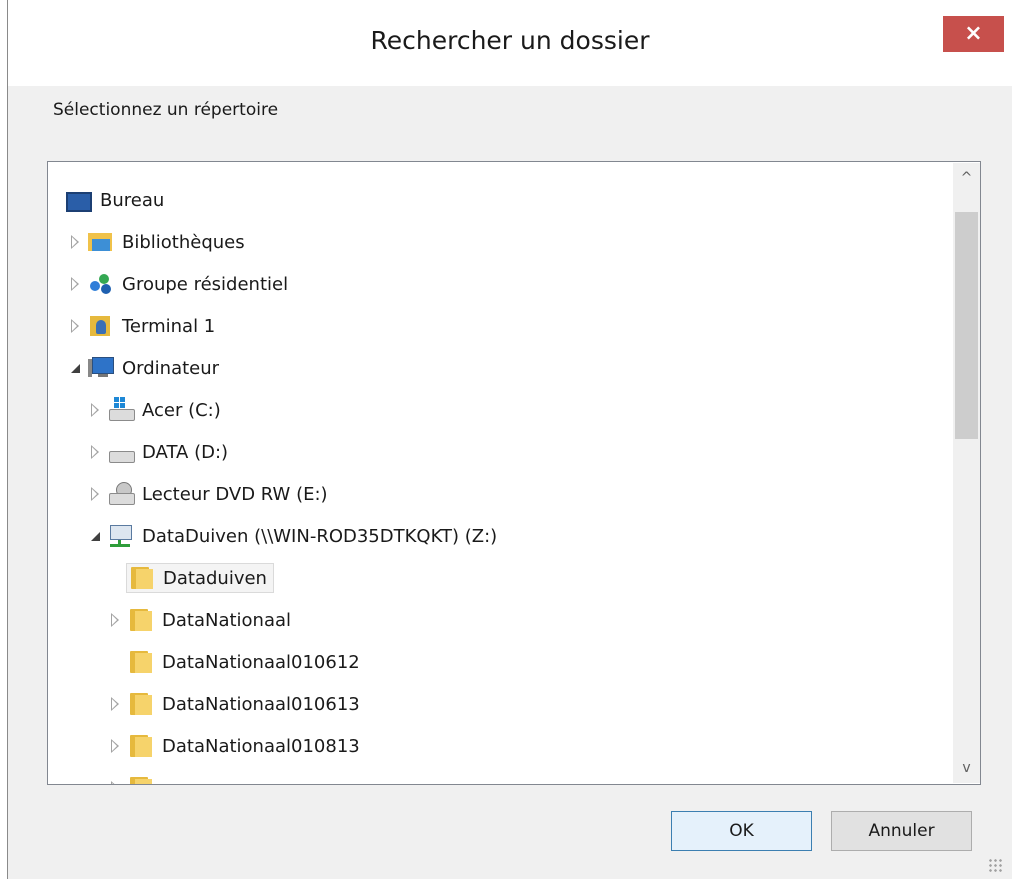 The height and width of the screenshot is (879, 1012). I want to click on scroll-down-button: v, so click(966, 768).